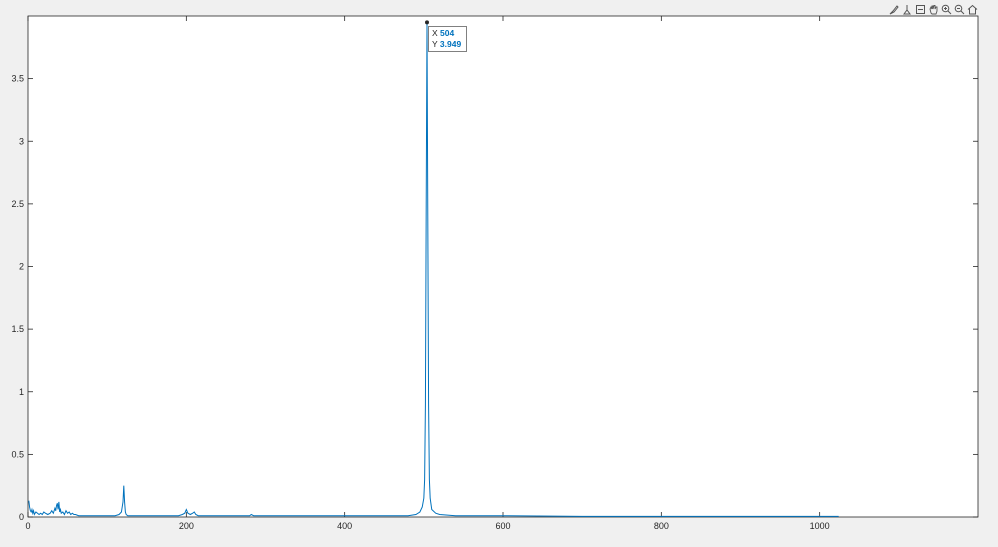 The width and height of the screenshot is (998, 547). Describe the element at coordinates (344, 526) in the screenshot. I see `x-tick-label: 400` at that location.